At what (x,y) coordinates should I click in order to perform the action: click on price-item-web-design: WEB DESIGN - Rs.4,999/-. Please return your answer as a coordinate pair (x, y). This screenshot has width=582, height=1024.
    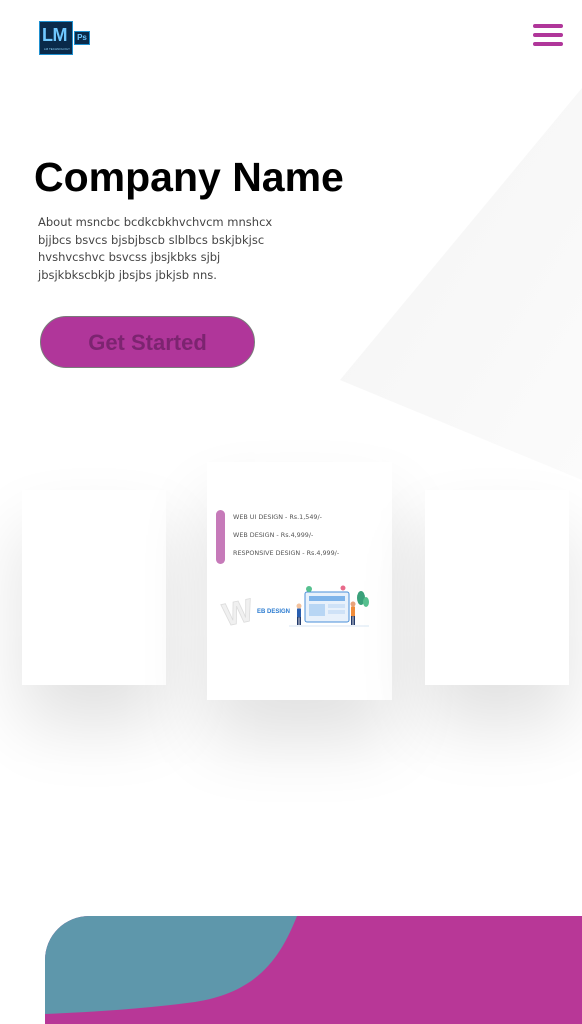
    Looking at the image, I should click on (273, 535).